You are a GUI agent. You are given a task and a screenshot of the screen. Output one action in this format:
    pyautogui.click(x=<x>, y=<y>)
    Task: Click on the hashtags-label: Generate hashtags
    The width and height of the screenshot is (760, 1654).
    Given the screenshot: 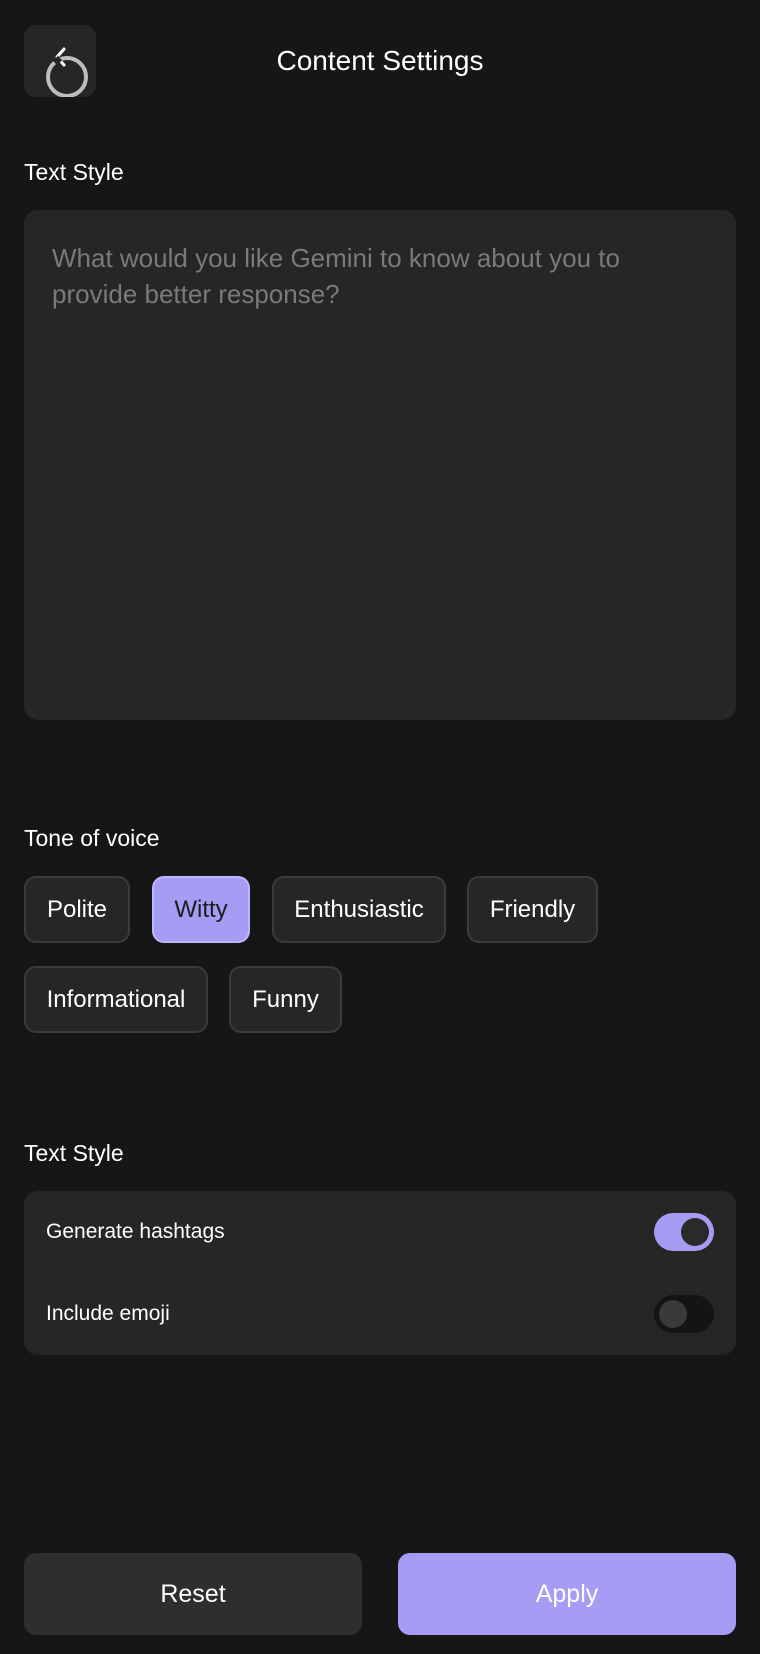 What is the action you would take?
    pyautogui.click(x=135, y=1231)
    